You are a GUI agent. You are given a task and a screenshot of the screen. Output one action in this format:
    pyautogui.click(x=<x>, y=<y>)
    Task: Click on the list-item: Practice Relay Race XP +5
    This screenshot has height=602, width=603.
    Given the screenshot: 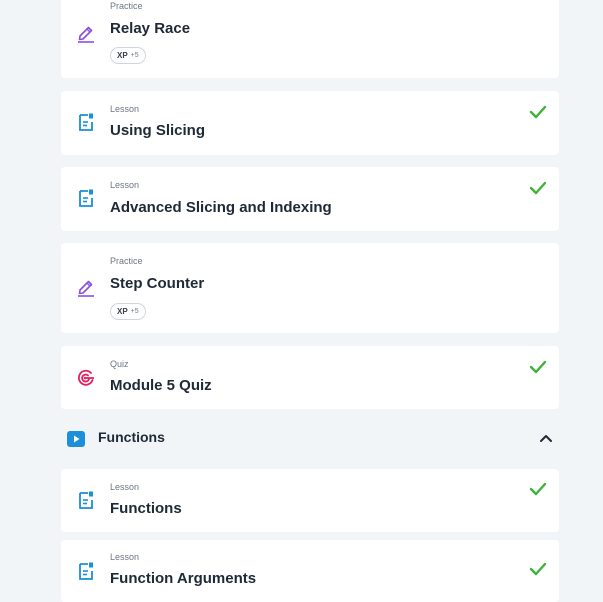 What is the action you would take?
    pyautogui.click(x=310, y=39)
    